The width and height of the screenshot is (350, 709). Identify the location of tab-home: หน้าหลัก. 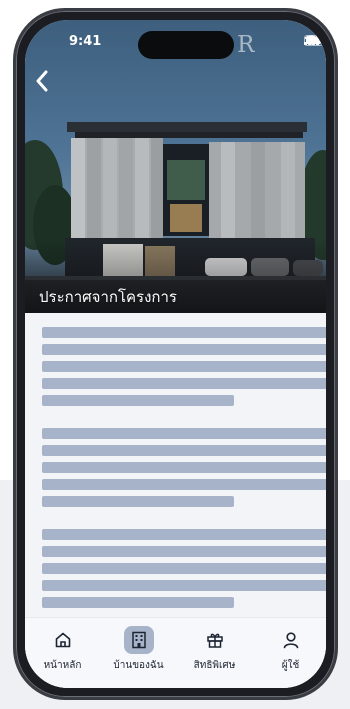
(62, 649).